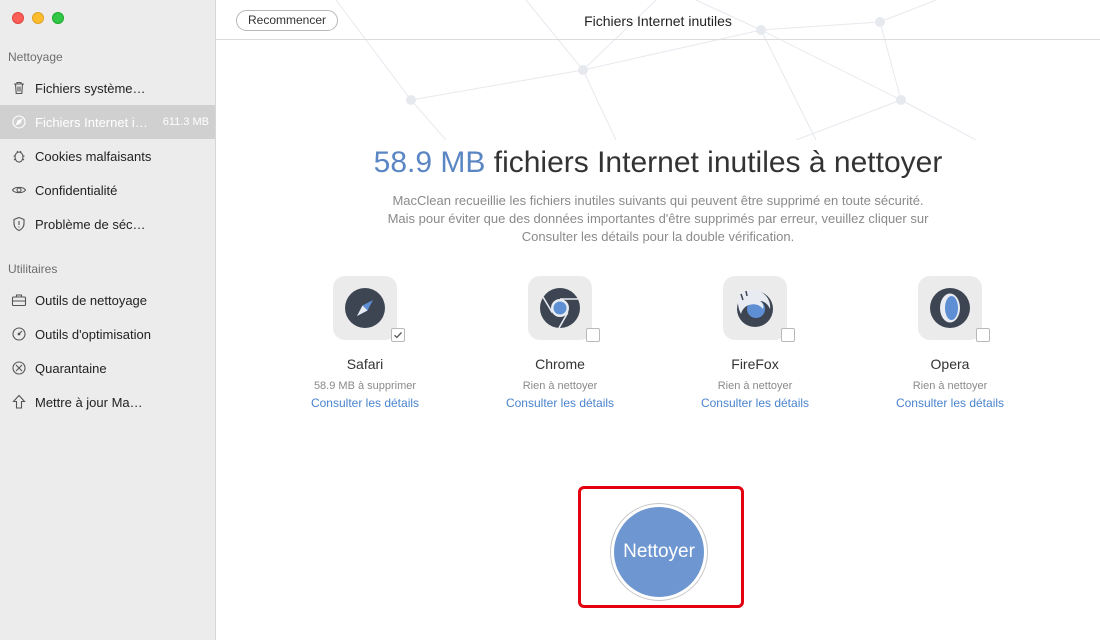 This screenshot has width=1100, height=640. I want to click on browser-name: Chrome, so click(560, 364).